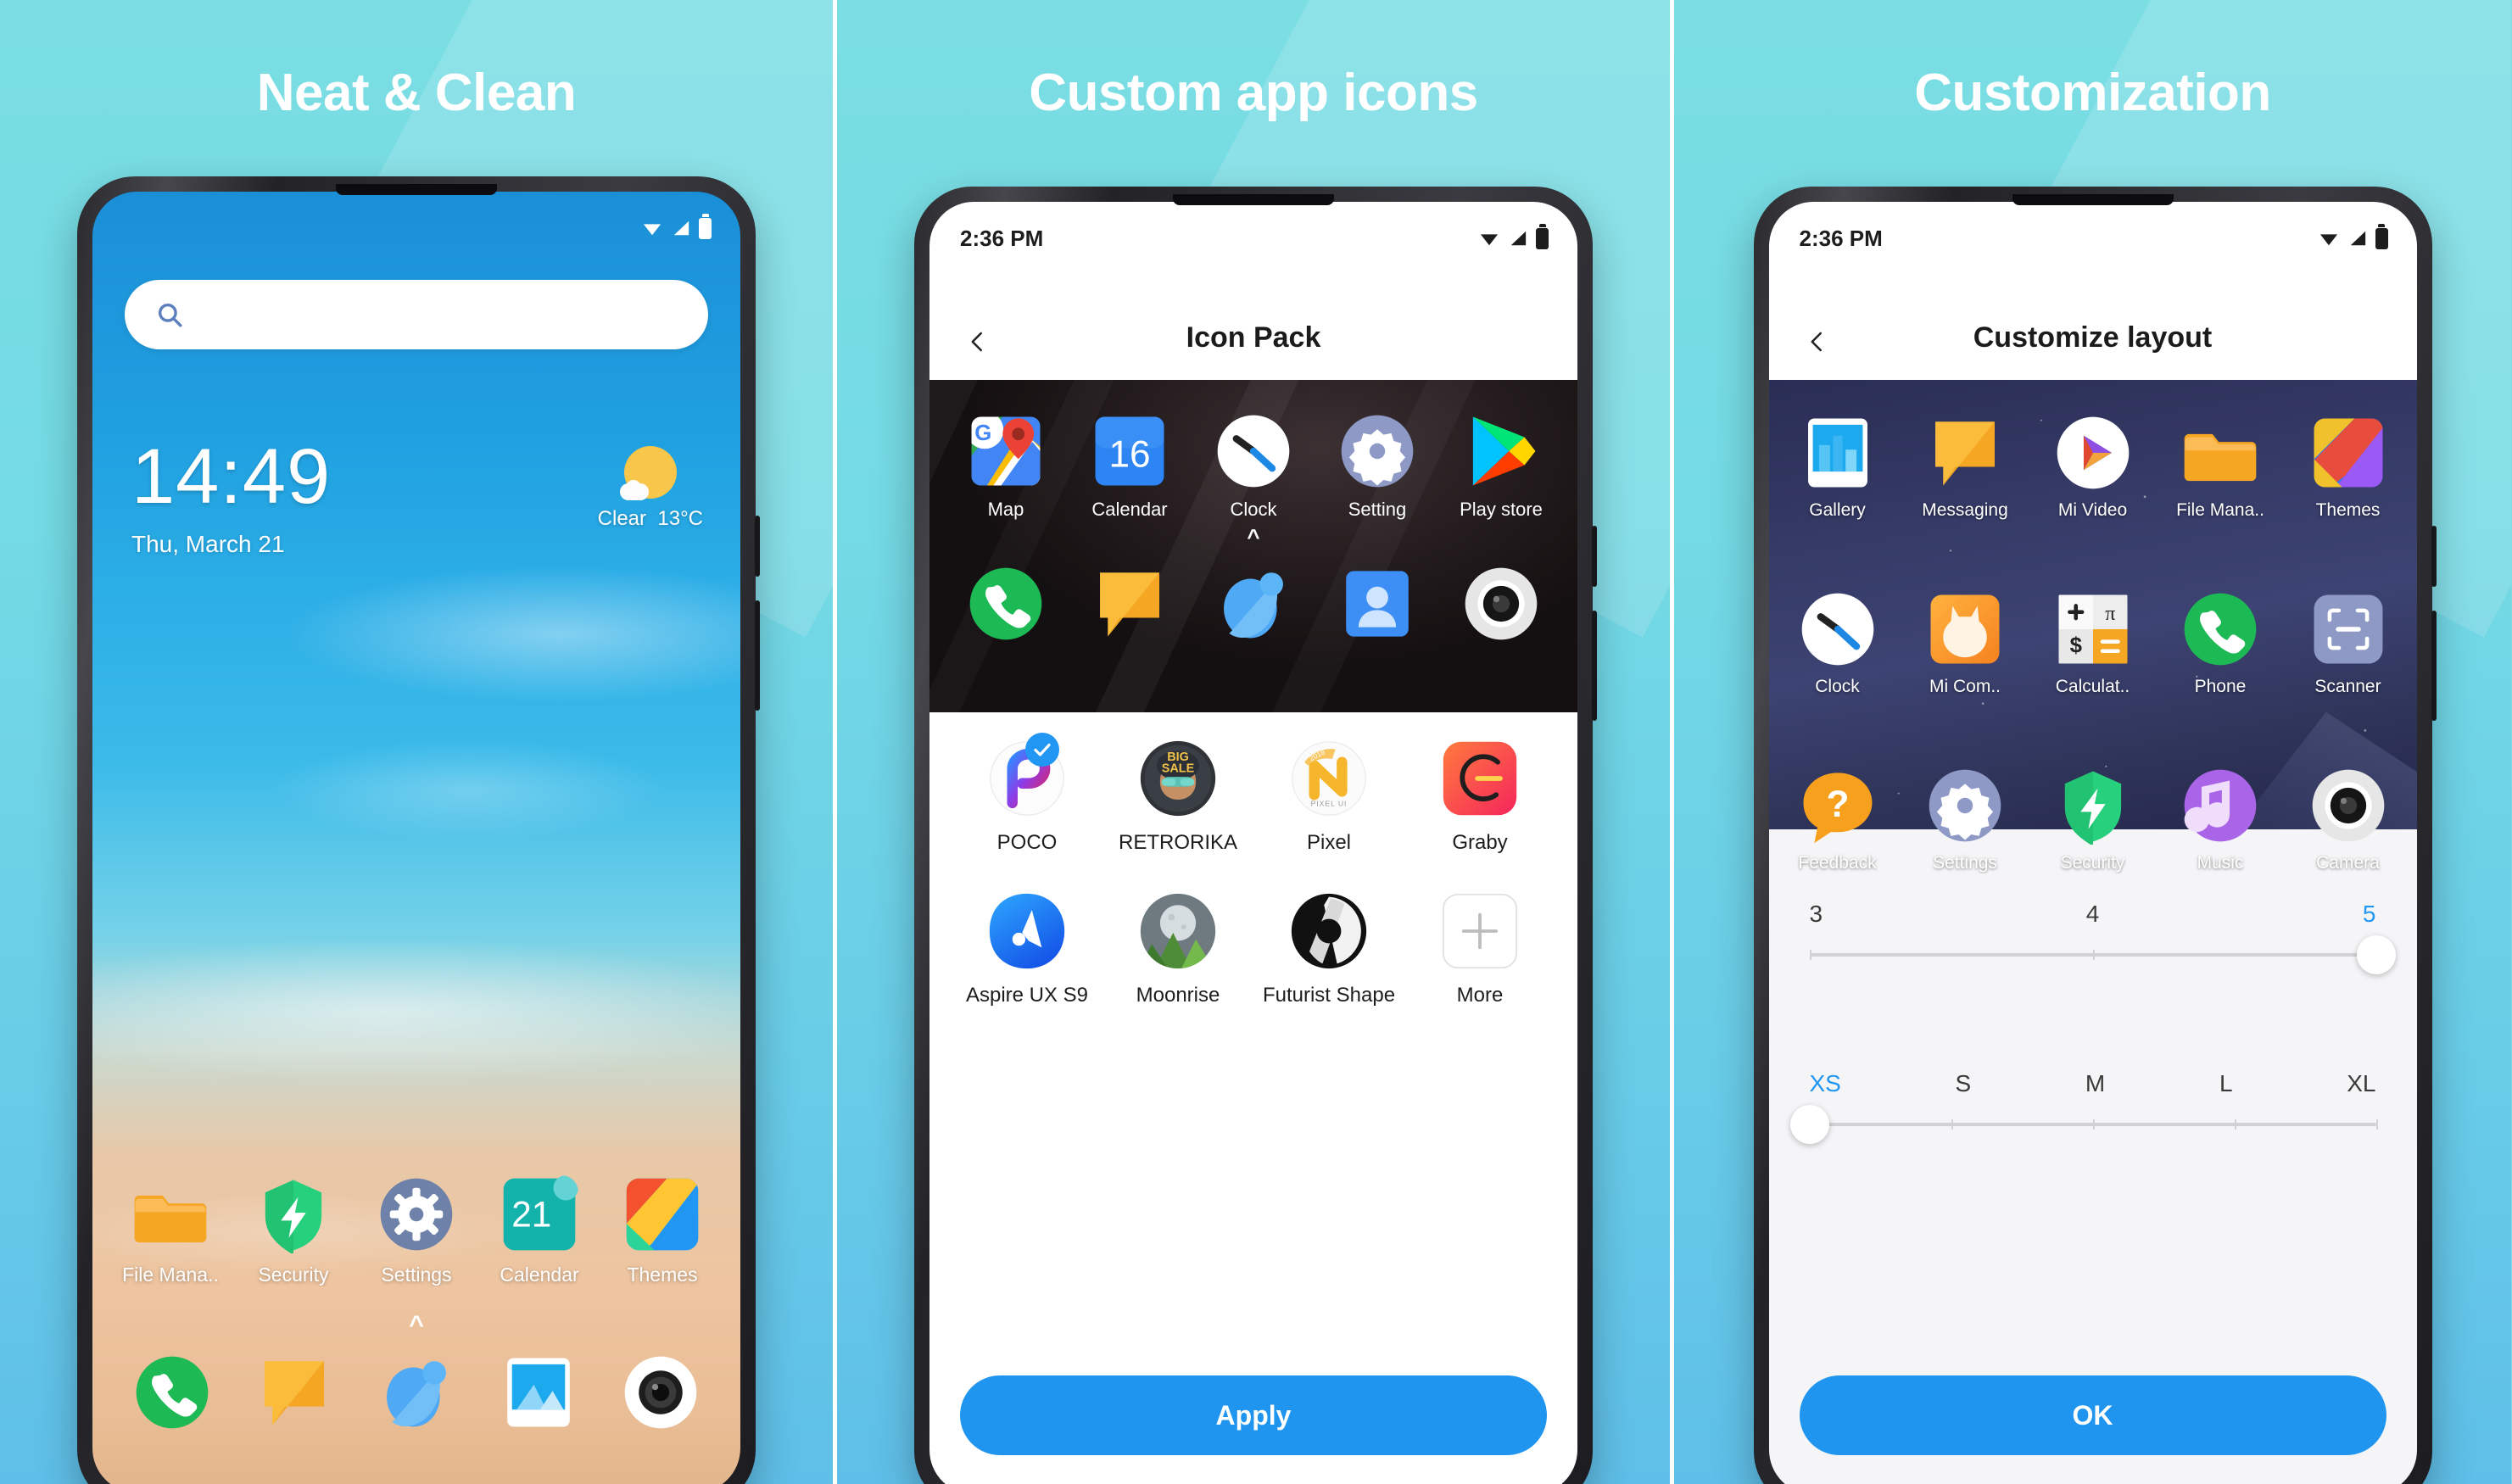 Image resolution: width=2512 pixels, height=1484 pixels. I want to click on preview-dock-contacts, so click(1377, 604).